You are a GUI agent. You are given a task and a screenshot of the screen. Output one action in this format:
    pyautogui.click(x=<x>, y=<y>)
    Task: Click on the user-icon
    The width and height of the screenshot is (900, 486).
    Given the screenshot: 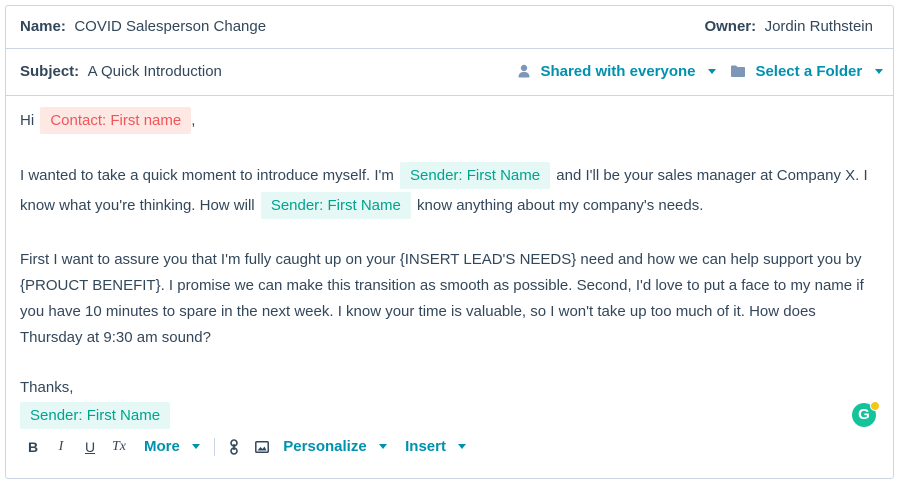 What is the action you would take?
    pyautogui.click(x=524, y=71)
    